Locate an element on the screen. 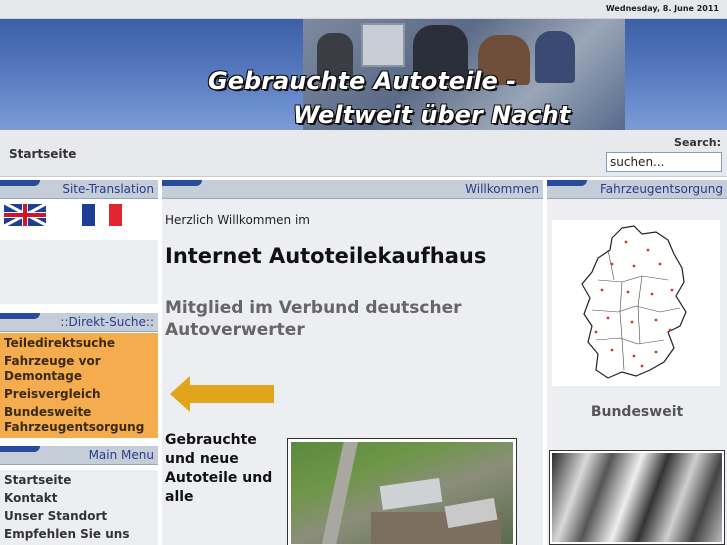 The image size is (727, 545). menu-item-unser-standort: Unser Standort is located at coordinates (79, 516).